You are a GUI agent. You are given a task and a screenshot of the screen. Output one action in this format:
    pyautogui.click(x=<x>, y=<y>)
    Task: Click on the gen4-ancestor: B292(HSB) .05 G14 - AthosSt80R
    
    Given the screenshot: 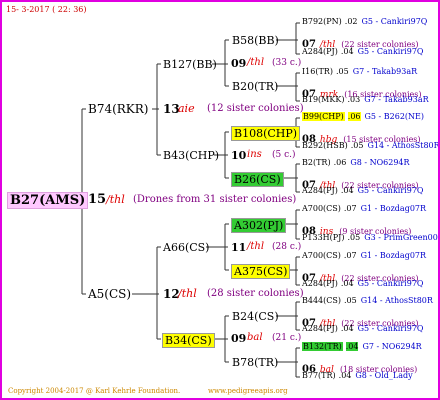 What is the action you would take?
    pyautogui.click(x=371, y=145)
    